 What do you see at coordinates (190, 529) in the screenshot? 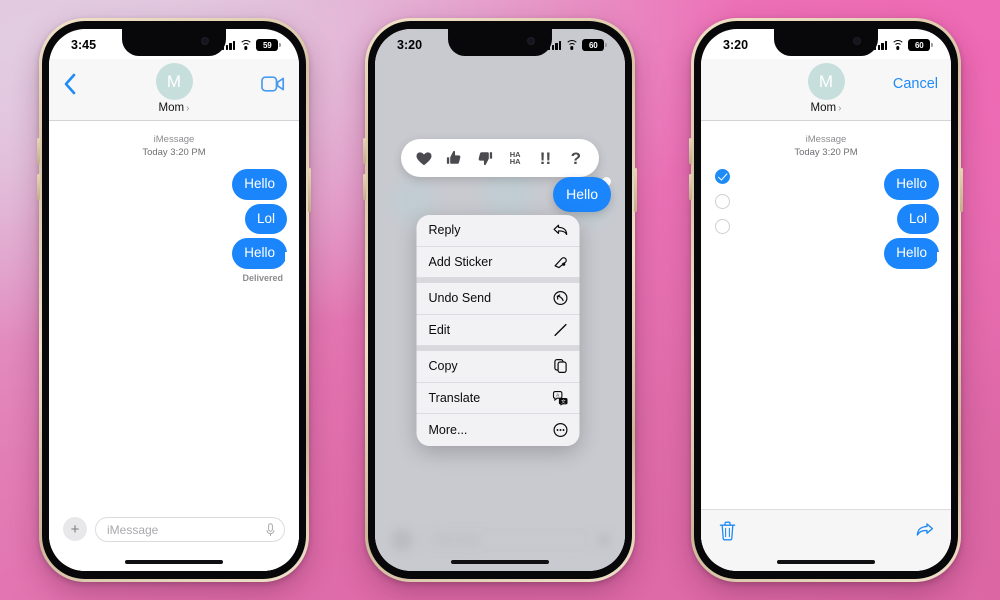
I see `message-input-field: iMessage` at bounding box center [190, 529].